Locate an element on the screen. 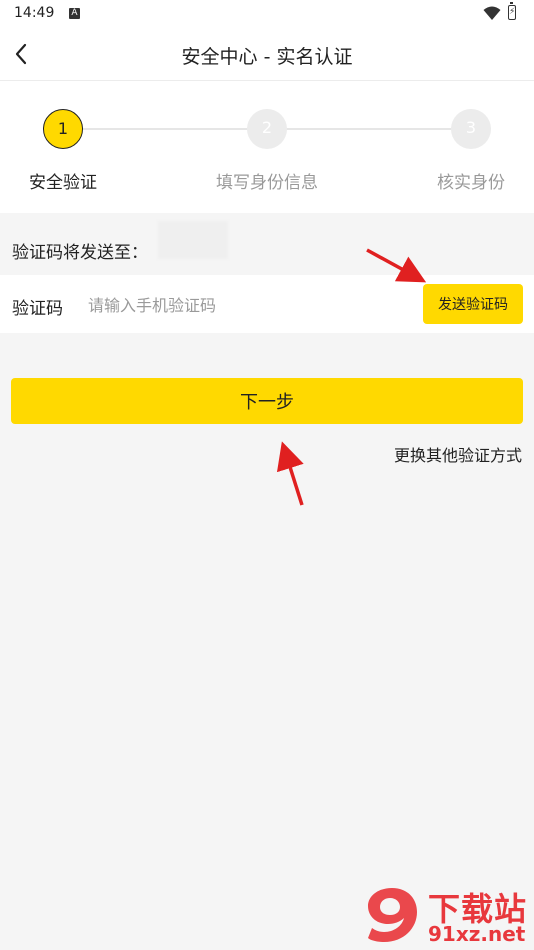 This screenshot has height=950, width=534. wifi-icon is located at coordinates (492, 13).